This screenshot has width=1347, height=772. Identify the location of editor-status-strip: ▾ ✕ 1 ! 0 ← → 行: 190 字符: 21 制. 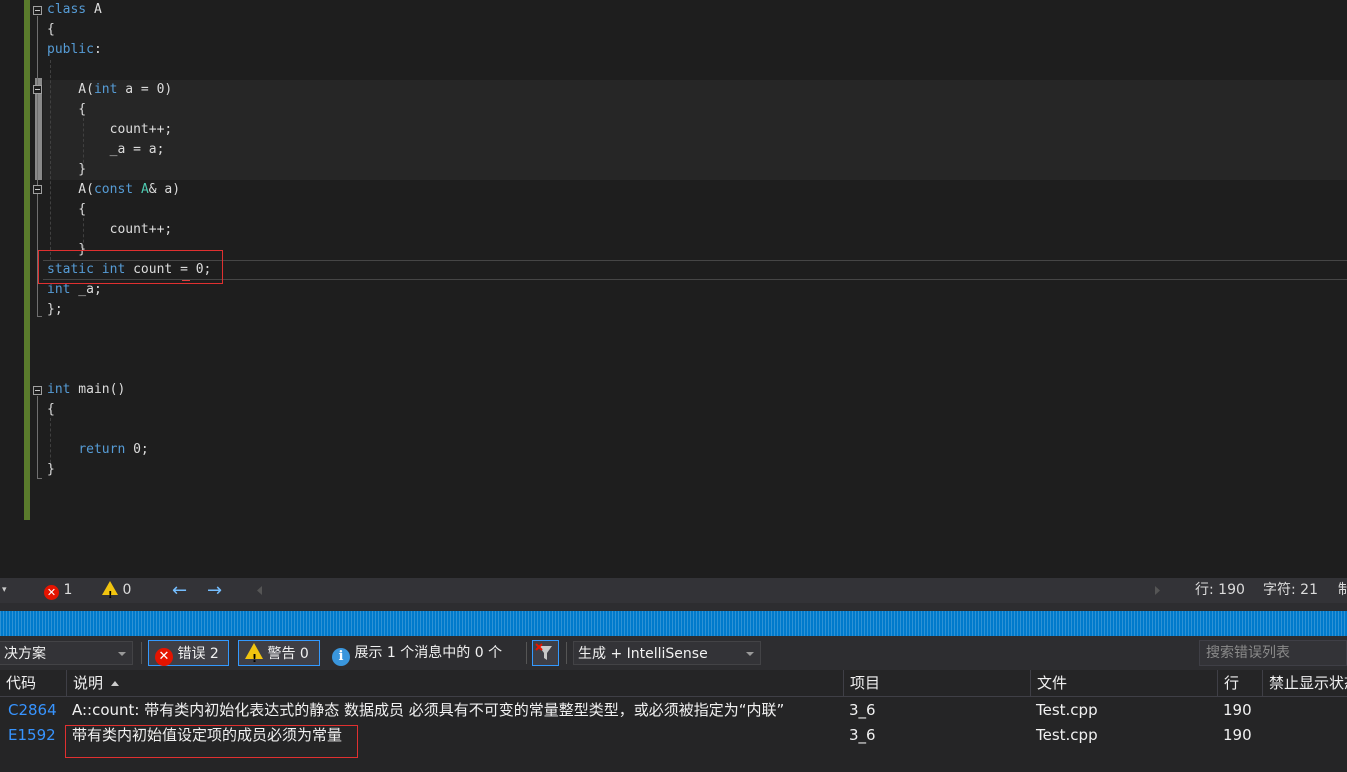
(673, 590).